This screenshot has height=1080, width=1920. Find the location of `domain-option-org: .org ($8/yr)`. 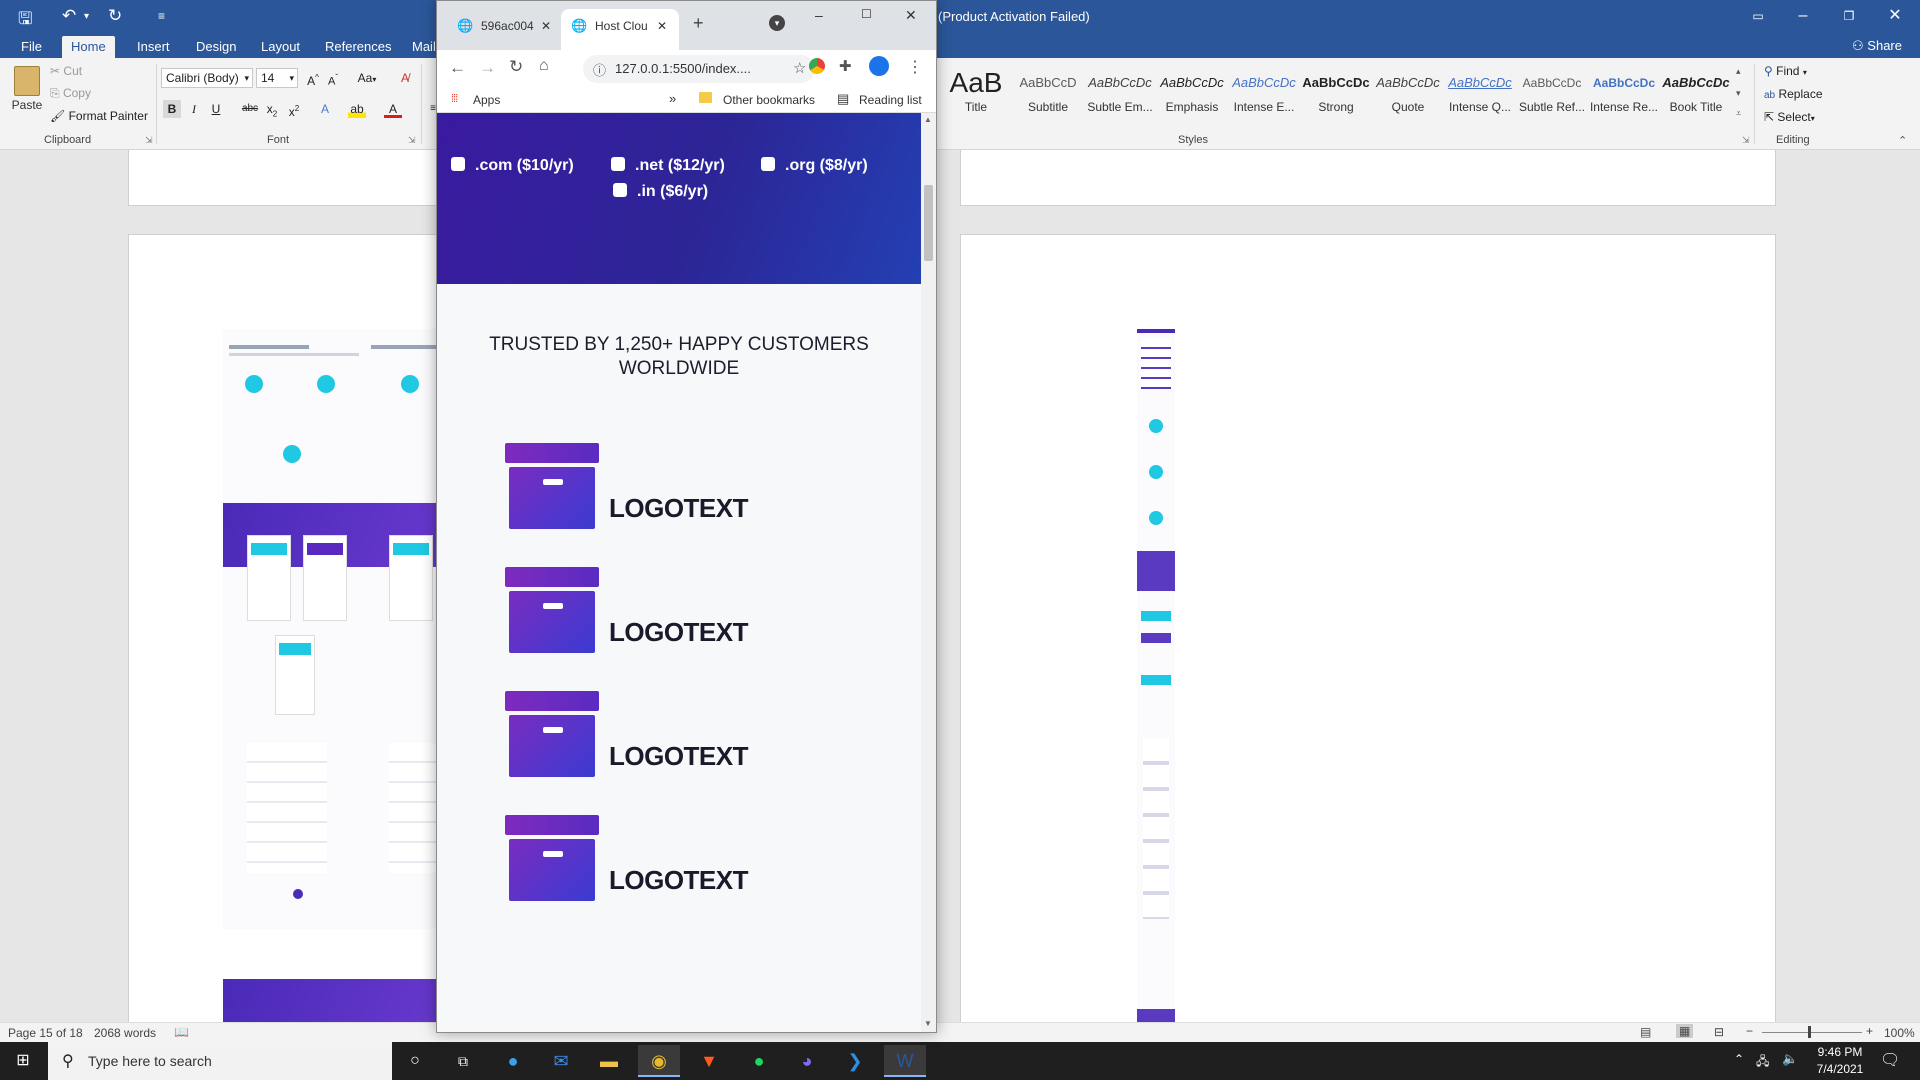

domain-option-org: .org ($8/yr) is located at coordinates (814, 166).